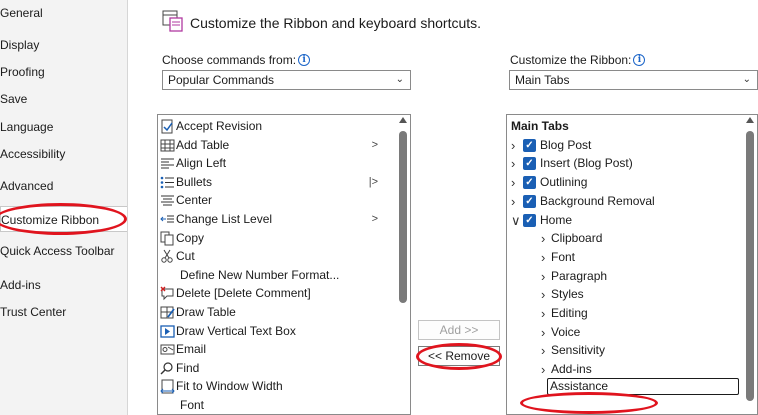 The image size is (758, 415). Describe the element at coordinates (63, 186) in the screenshot. I see `nav-item-advanced: Advanced` at that location.